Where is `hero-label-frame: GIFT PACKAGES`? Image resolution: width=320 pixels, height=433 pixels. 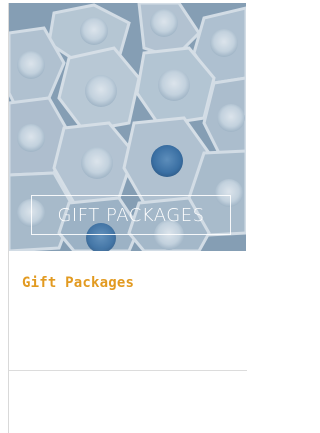 hero-label-frame: GIFT PACKAGES is located at coordinates (131, 215).